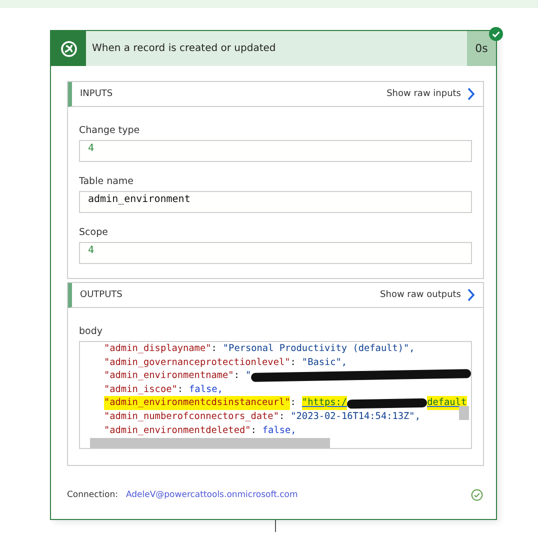  I want to click on json-key: "admin_environmentdeleted", so click(177, 431).